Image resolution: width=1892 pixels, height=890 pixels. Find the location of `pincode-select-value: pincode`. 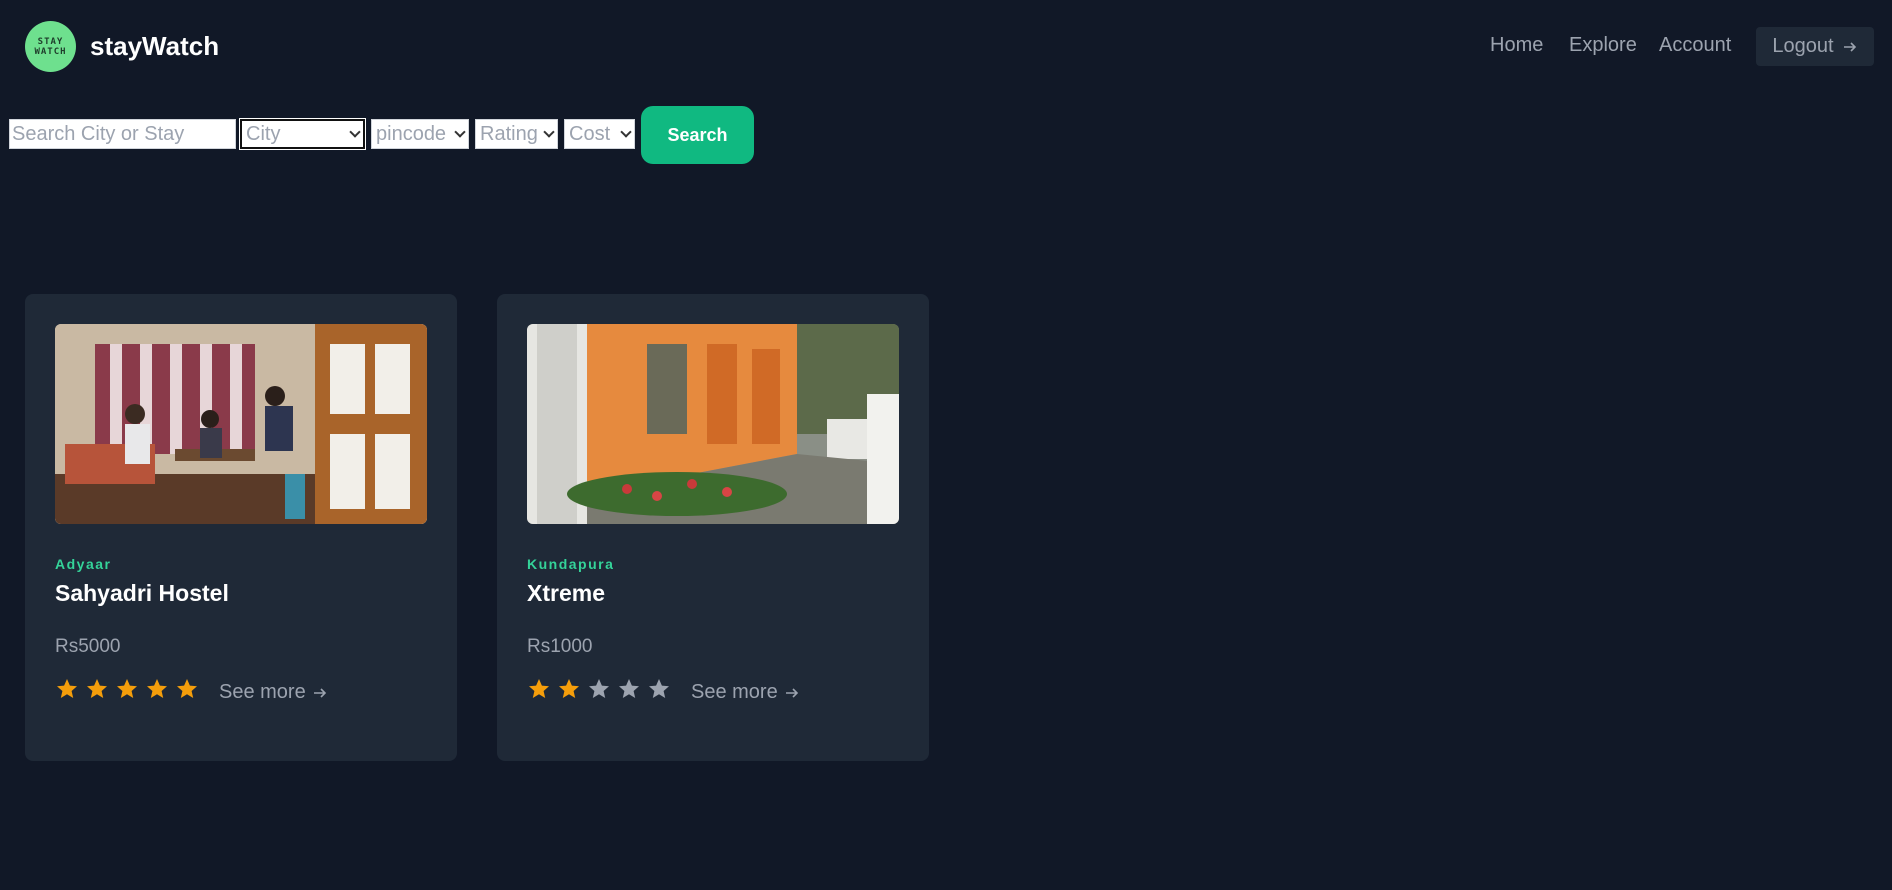

pincode-select-value: pincode is located at coordinates (411, 133).